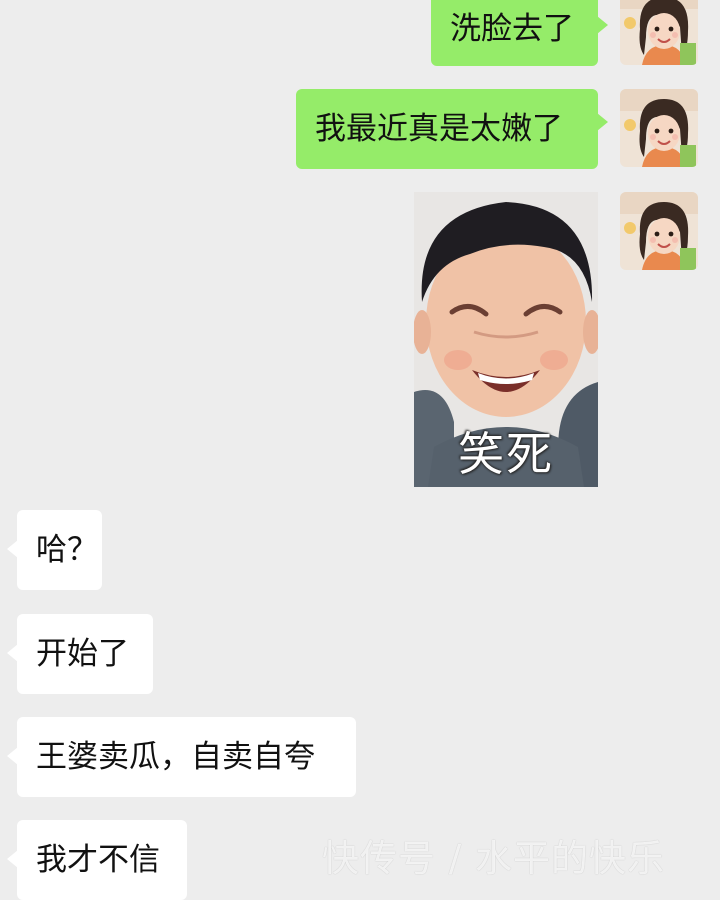 This screenshot has width=720, height=900. What do you see at coordinates (506, 339) in the screenshot?
I see `sticker-message: 笑死` at bounding box center [506, 339].